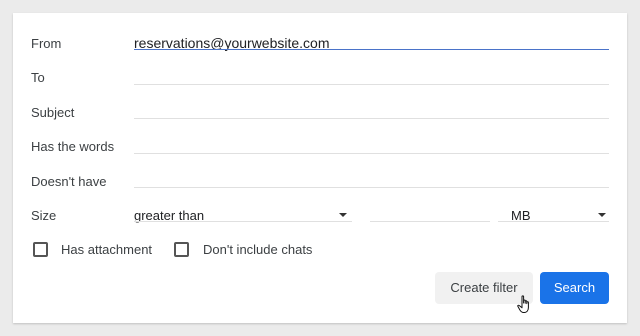  What do you see at coordinates (181, 249) in the screenshot?
I see `dont-include-chats-checkbox` at bounding box center [181, 249].